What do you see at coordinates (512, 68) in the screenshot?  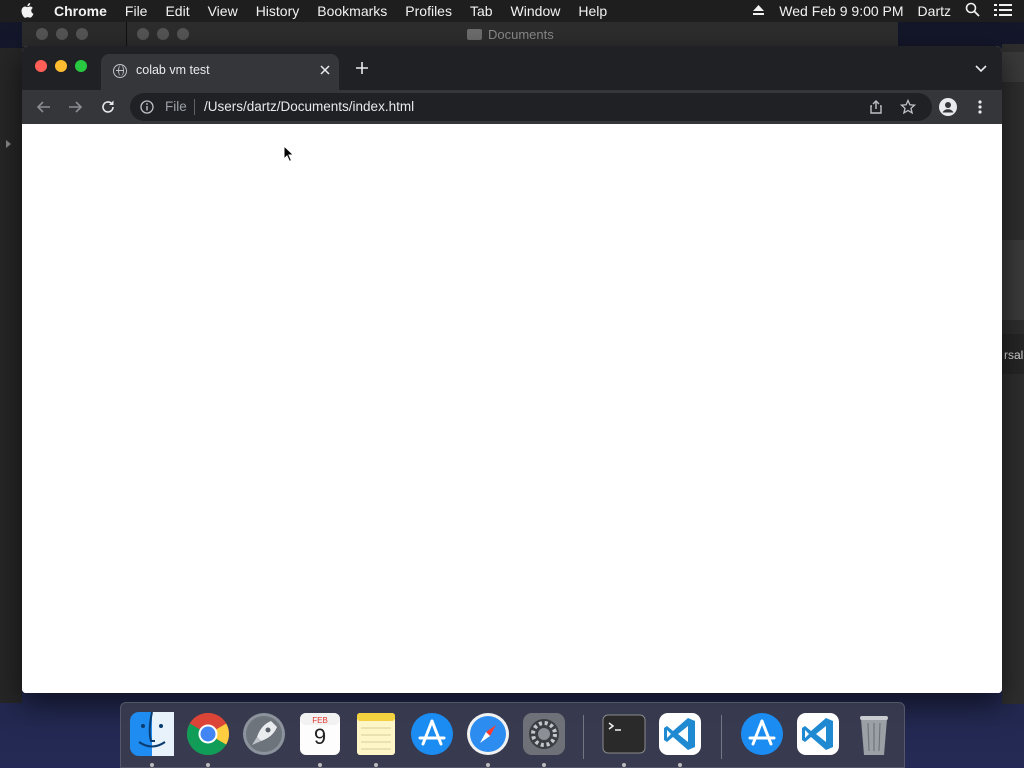 I see `tab-strip: colab vm test` at bounding box center [512, 68].